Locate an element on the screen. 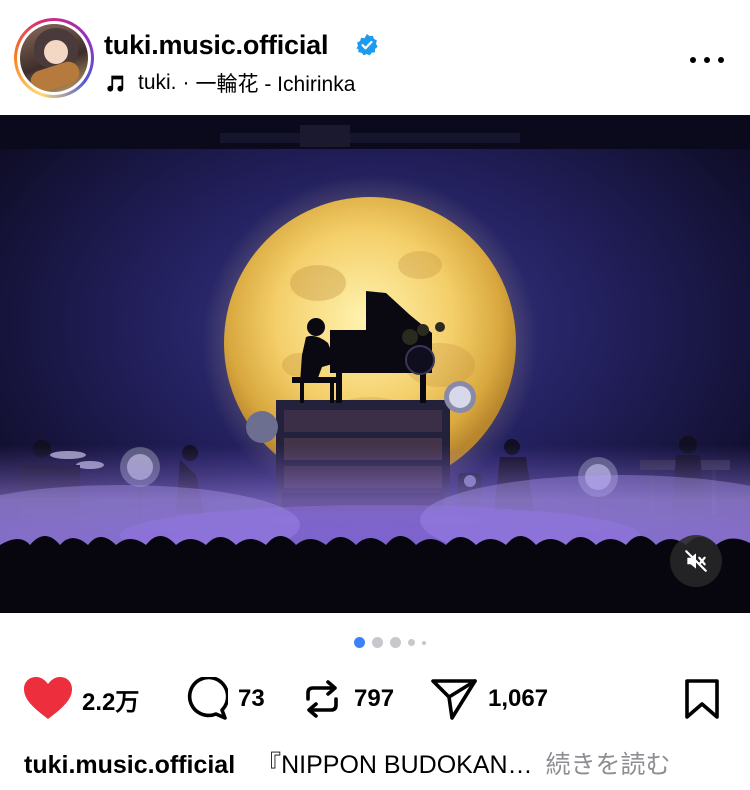 The image size is (750, 790). comment-bubble-icon is located at coordinates (207, 698).